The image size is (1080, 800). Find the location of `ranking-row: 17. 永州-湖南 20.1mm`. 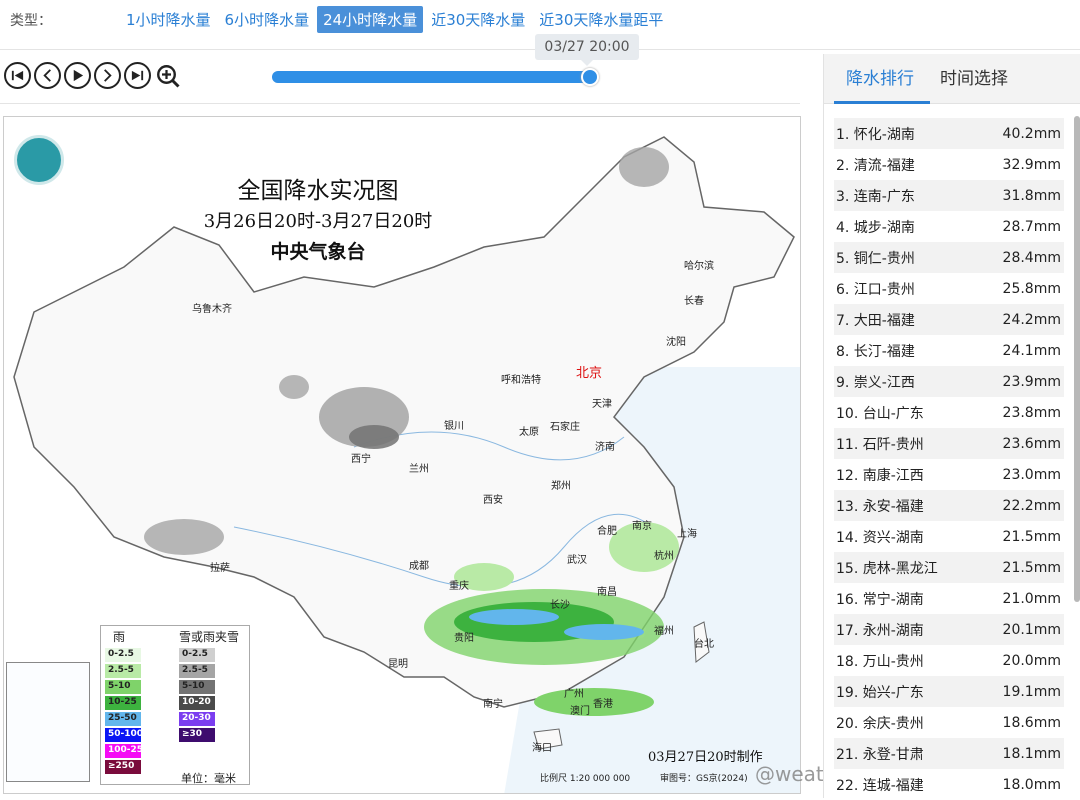

ranking-row: 17. 永州-湖南 20.1mm is located at coordinates (949, 629).